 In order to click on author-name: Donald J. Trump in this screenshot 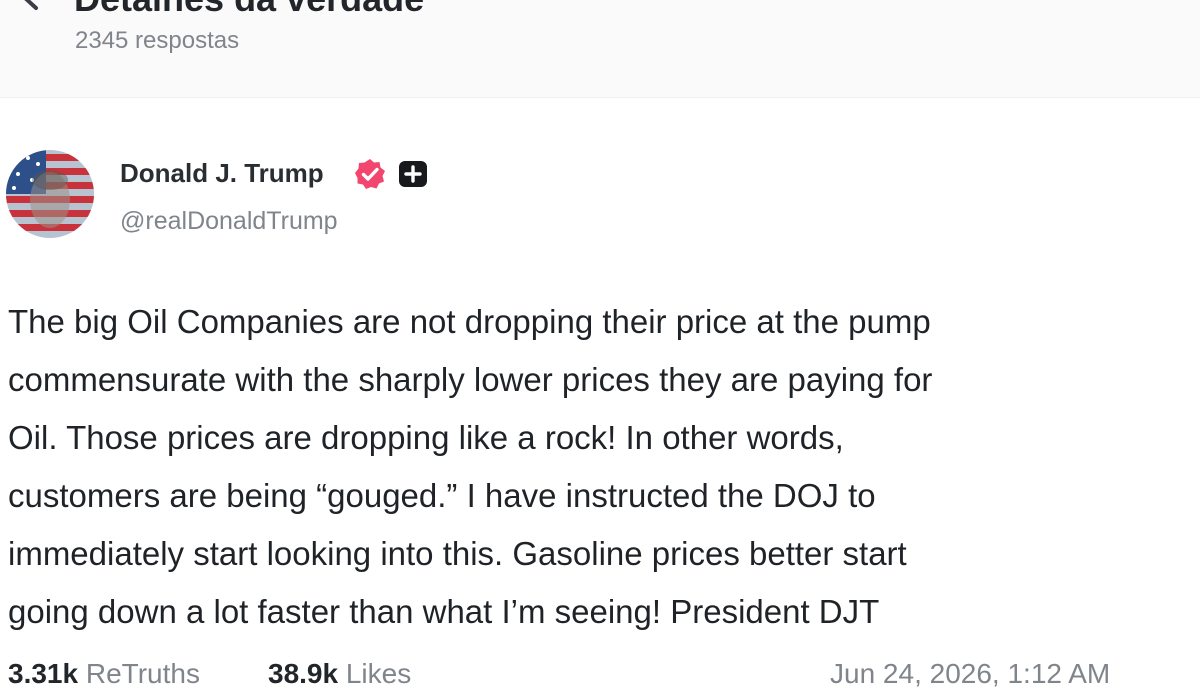, I will do `click(222, 173)`.